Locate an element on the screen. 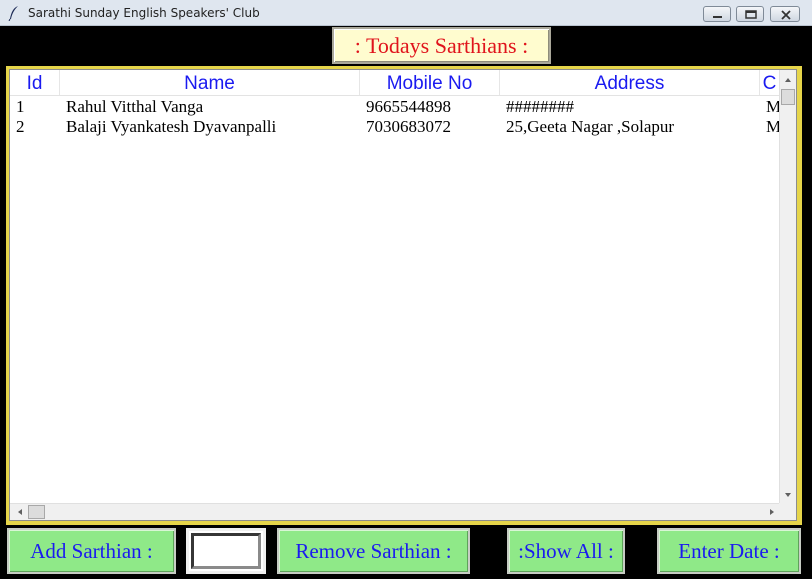 The height and width of the screenshot is (579, 812). column-header-address: Address is located at coordinates (630, 82).